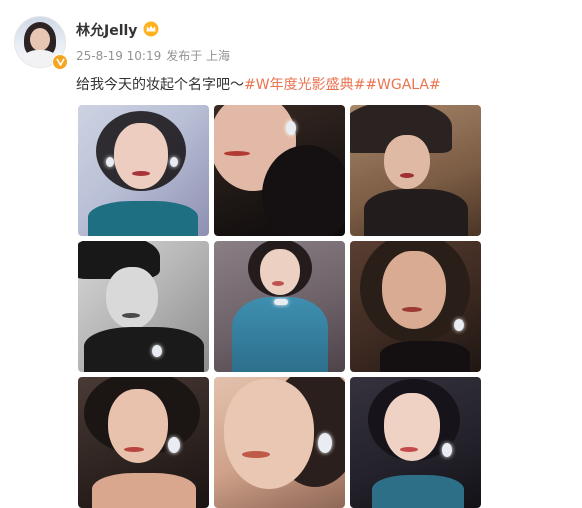 This screenshot has height=508, width=582. I want to click on post-text: 给我今天的妆起个名字吧～#W年度光影盛典##WGALA#, so click(258, 84).